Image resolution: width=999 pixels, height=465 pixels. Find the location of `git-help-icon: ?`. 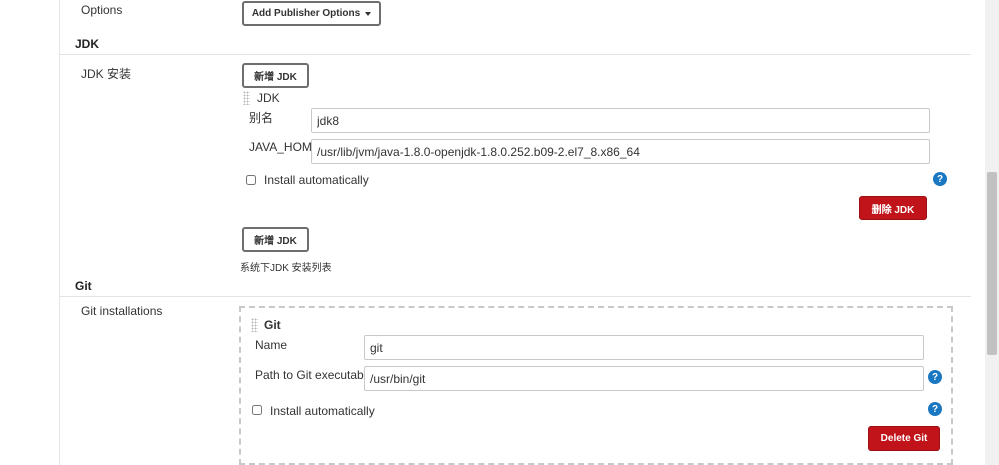

git-help-icon: ? is located at coordinates (935, 409).